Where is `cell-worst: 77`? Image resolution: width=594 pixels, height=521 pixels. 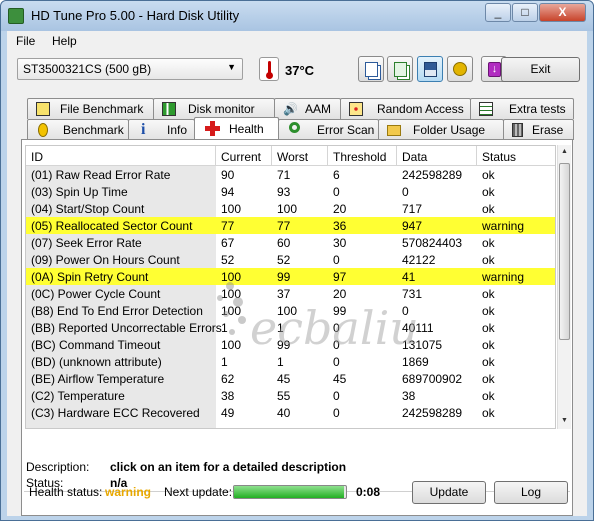
cell-worst: 77 is located at coordinates (284, 226).